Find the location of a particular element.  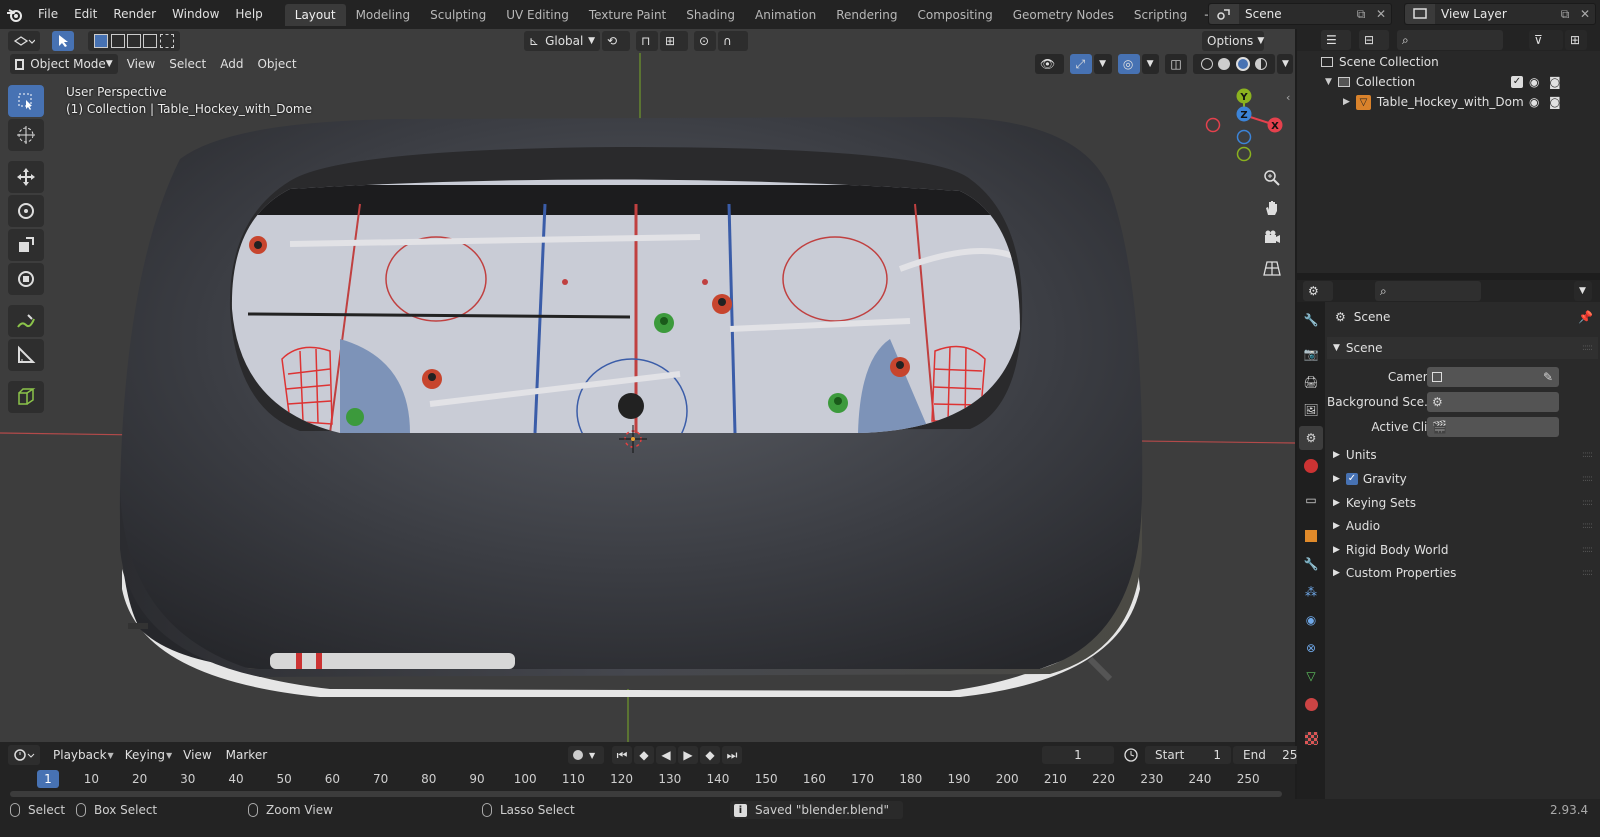

current-frame-indicator: 1 is located at coordinates (48, 779).